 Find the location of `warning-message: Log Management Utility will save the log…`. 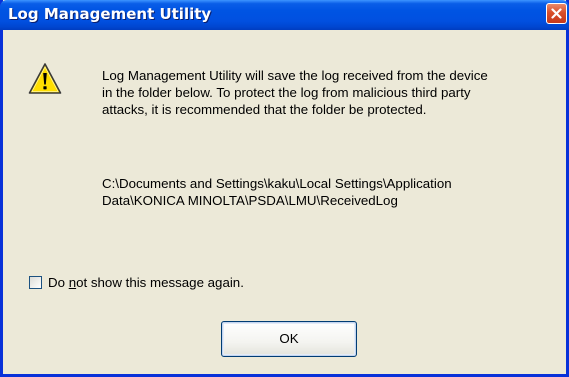

warning-message: Log Management Utility will save the log… is located at coordinates (322, 92).